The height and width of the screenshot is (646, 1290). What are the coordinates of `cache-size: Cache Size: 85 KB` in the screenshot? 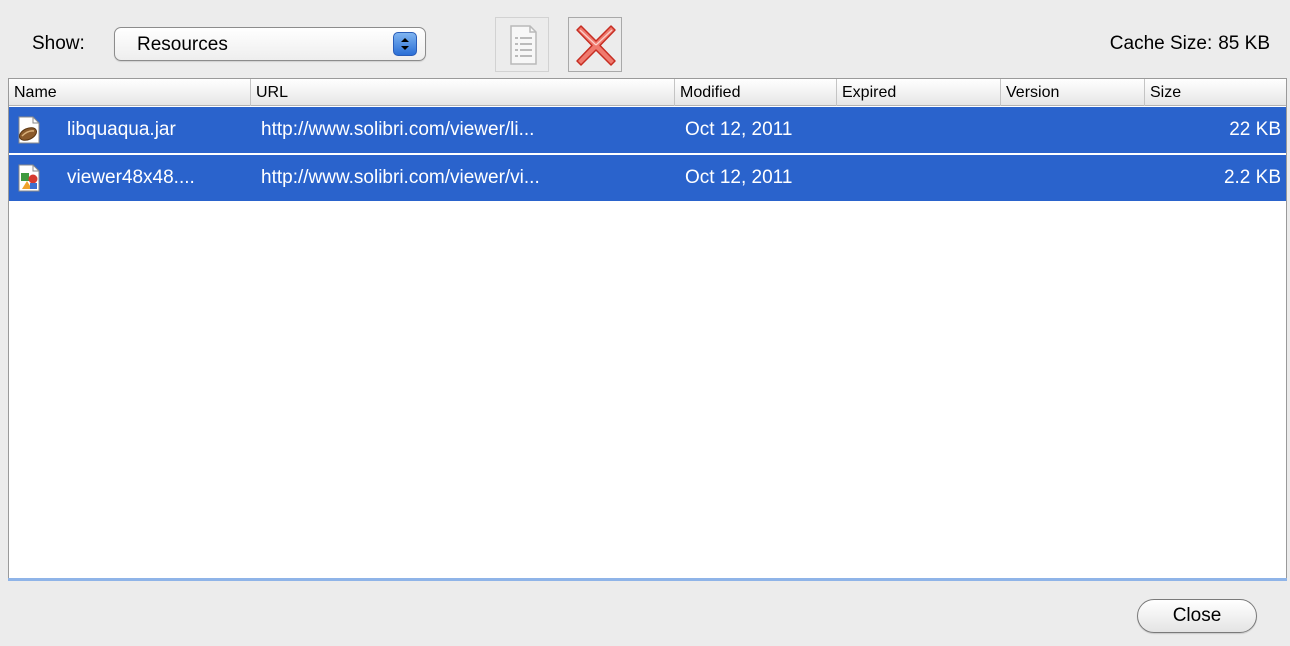 It's located at (1190, 44).